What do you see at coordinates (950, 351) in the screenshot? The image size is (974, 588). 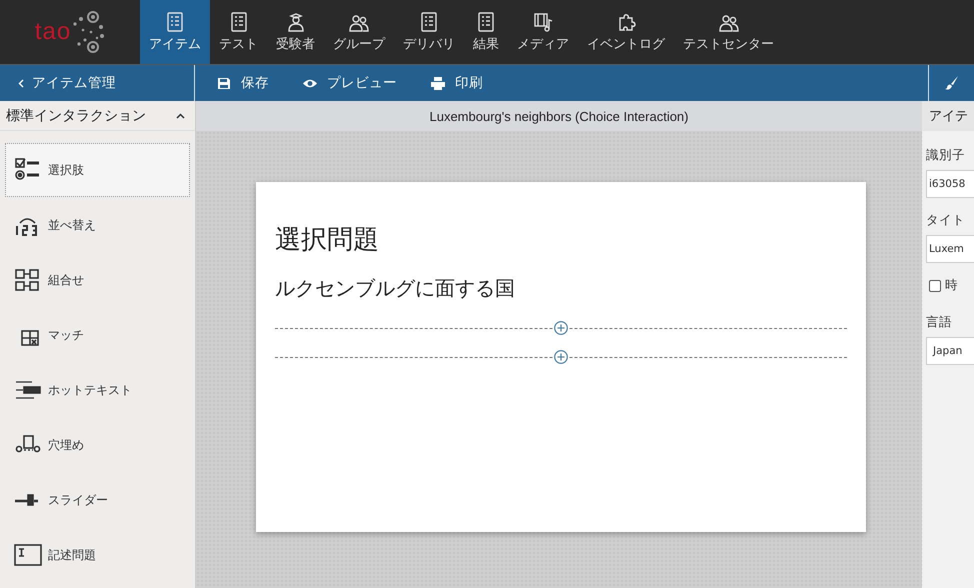 I see `language-select: Japan` at bounding box center [950, 351].